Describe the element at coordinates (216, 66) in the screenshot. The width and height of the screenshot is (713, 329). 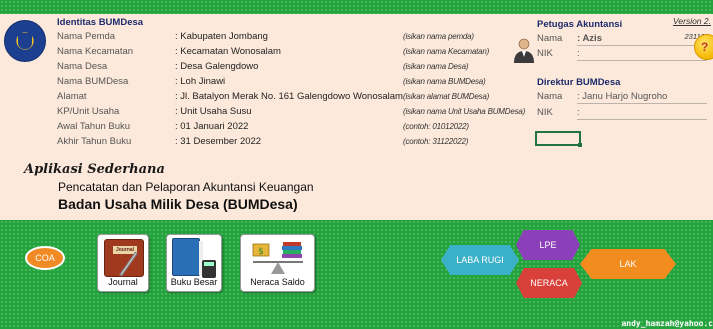
I see `value-nama-desa: : Desa Galengdowo` at that location.